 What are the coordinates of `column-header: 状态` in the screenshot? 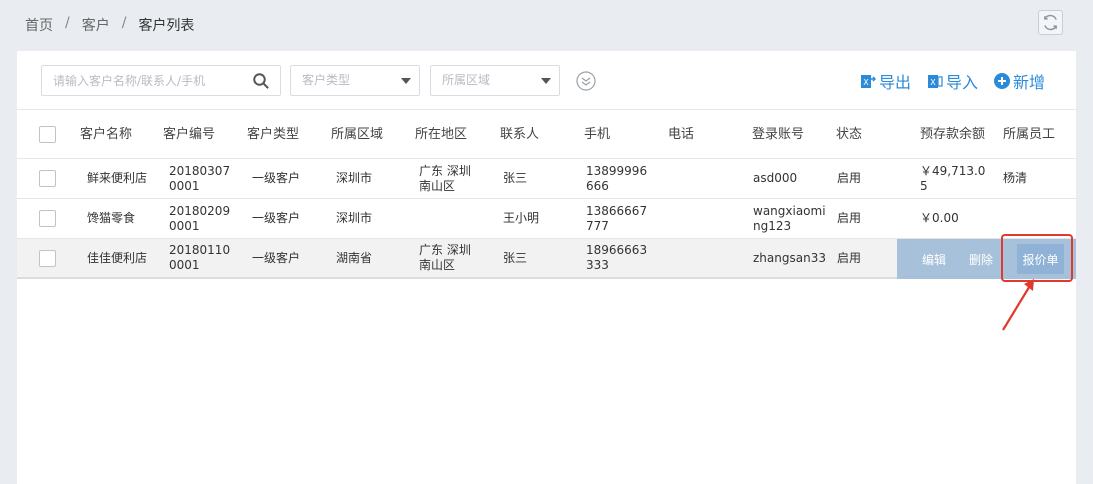 It's located at (849, 134).